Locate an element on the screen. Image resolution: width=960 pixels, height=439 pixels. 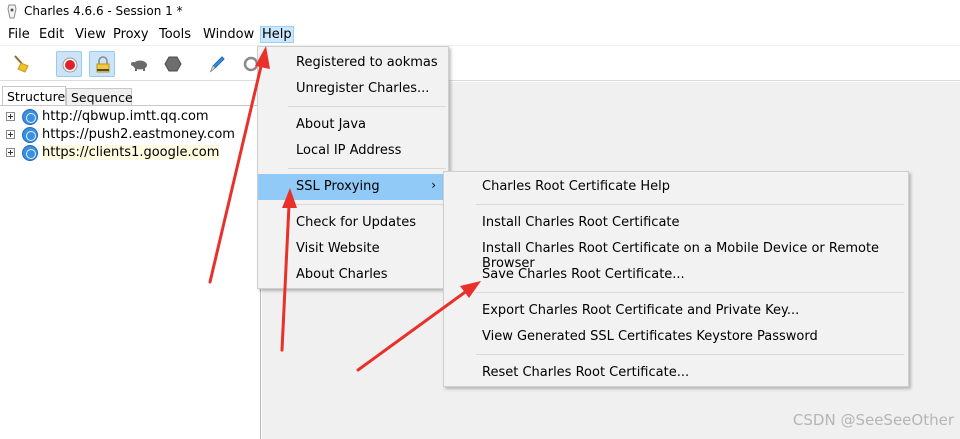
menu-item-visit-website: Visit Website is located at coordinates (353, 249).